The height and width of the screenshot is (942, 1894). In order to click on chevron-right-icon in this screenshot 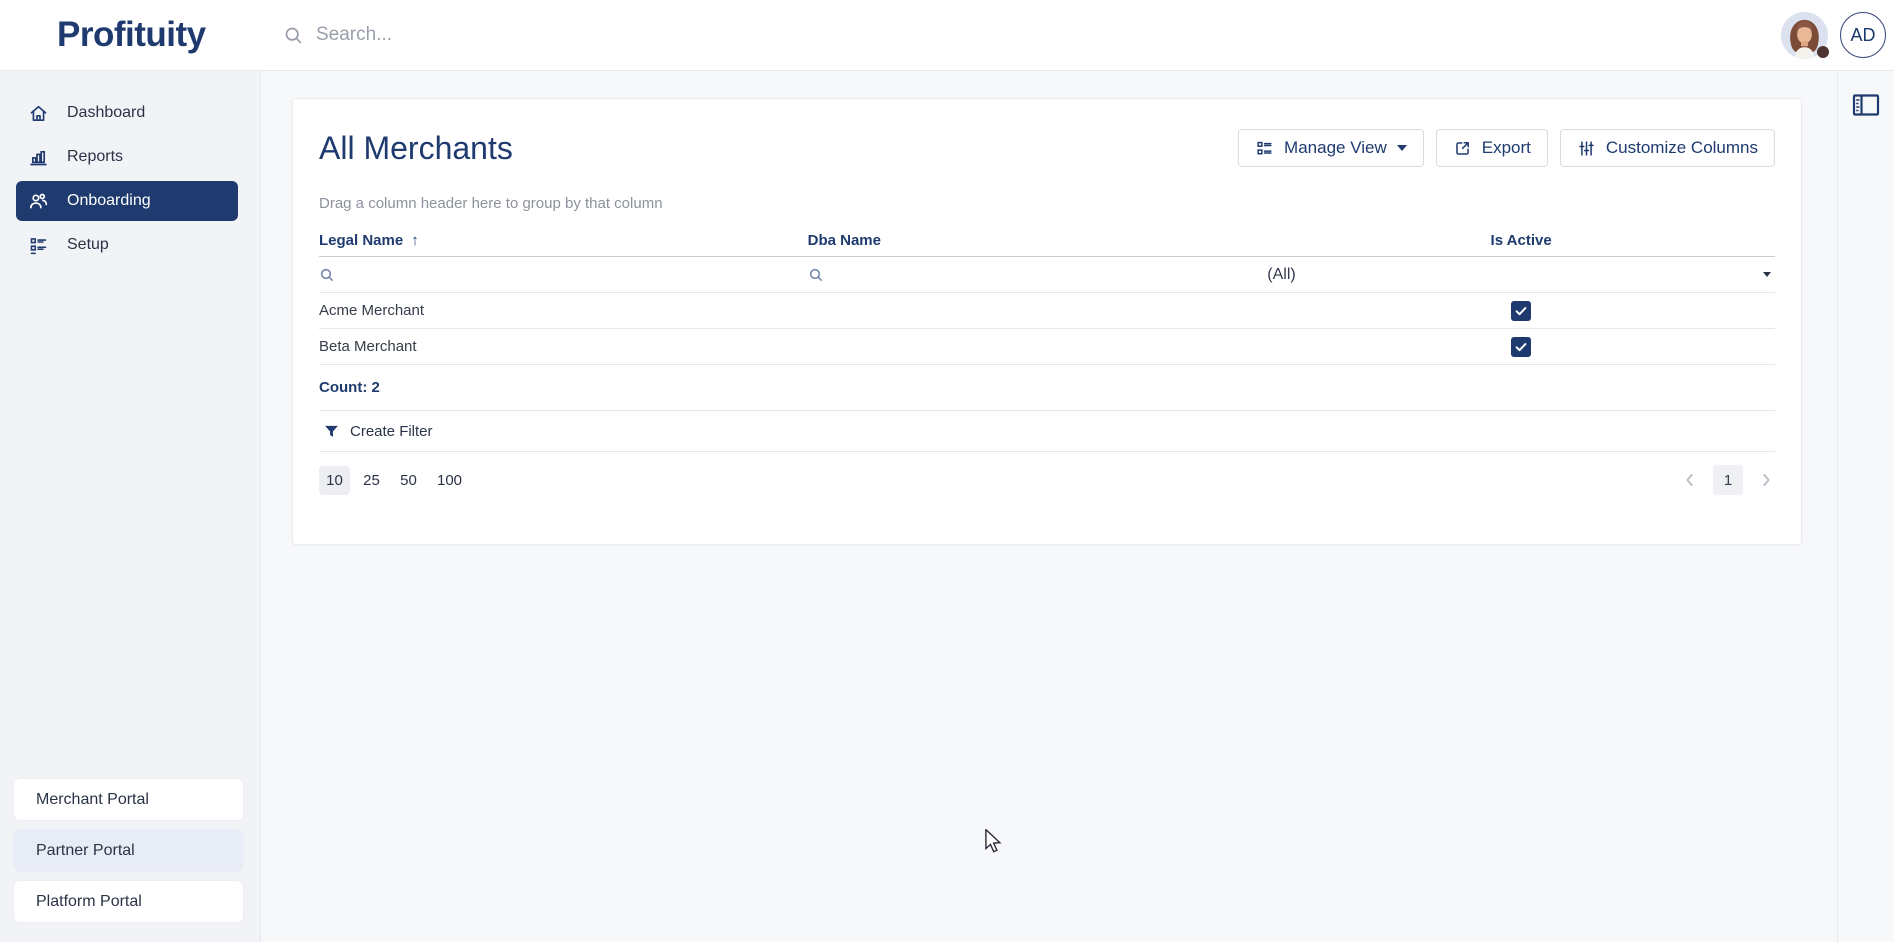, I will do `click(1766, 480)`.